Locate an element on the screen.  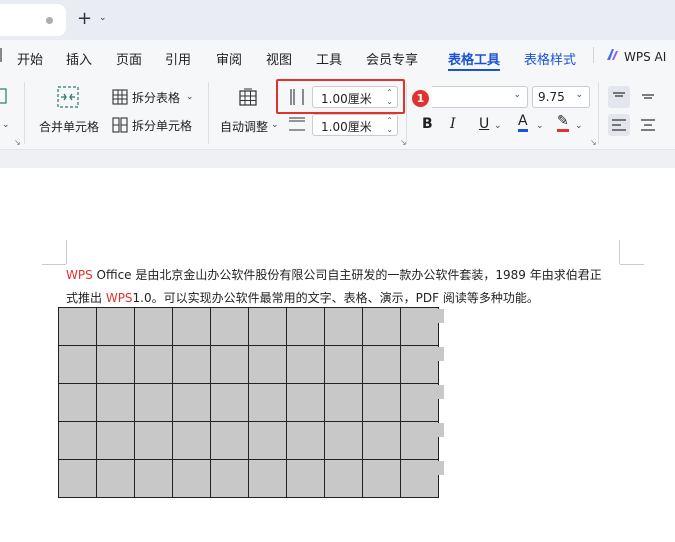
table-row is located at coordinates (248, 326).